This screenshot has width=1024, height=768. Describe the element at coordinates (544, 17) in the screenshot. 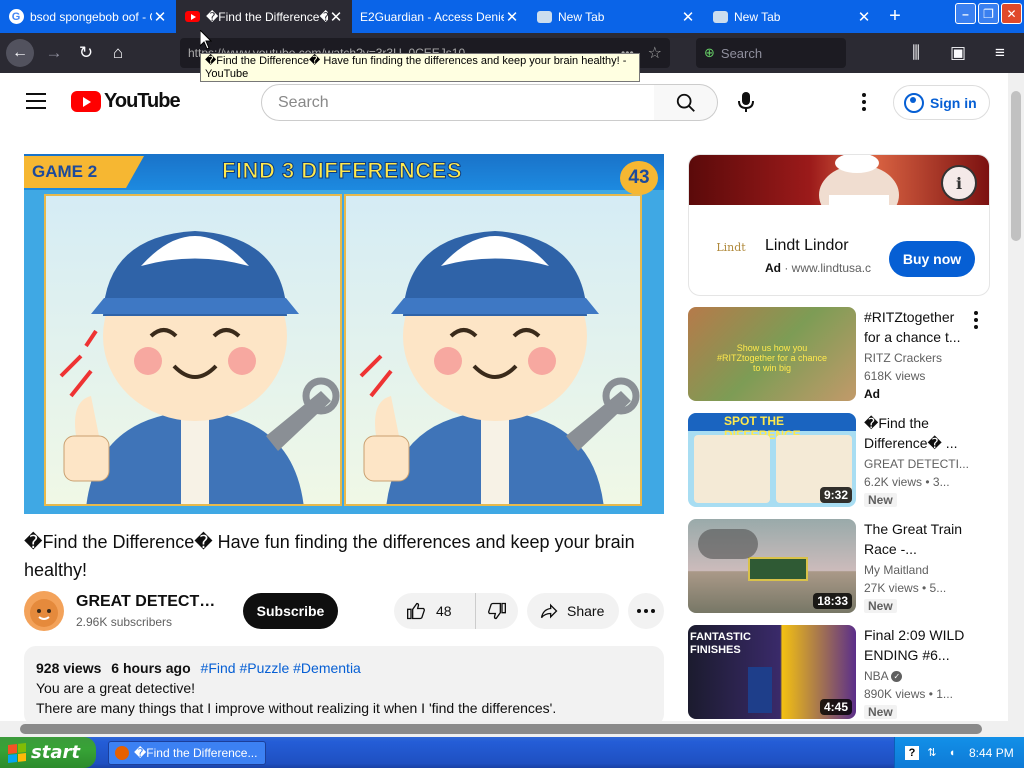

I see `firefox-dog-icon` at that location.